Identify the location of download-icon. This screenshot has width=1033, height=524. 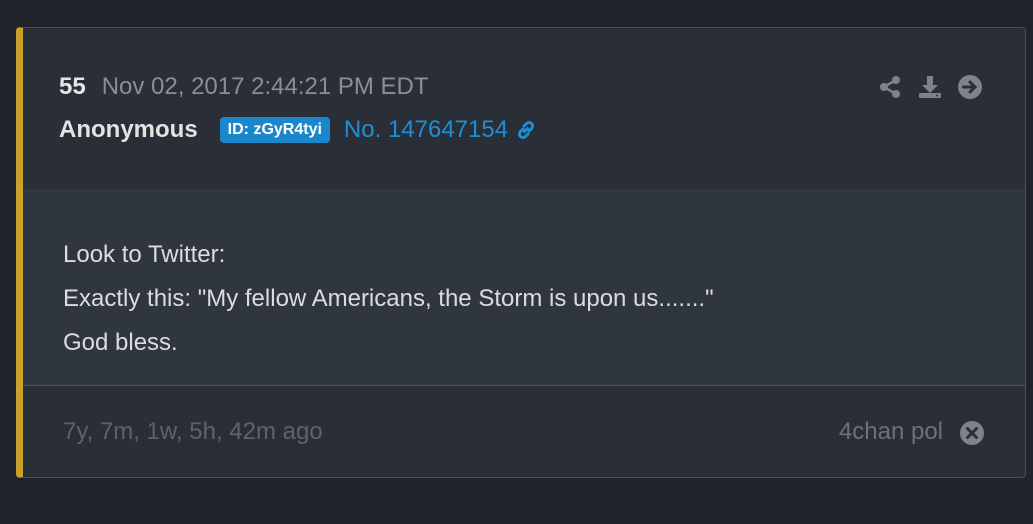
(930, 87).